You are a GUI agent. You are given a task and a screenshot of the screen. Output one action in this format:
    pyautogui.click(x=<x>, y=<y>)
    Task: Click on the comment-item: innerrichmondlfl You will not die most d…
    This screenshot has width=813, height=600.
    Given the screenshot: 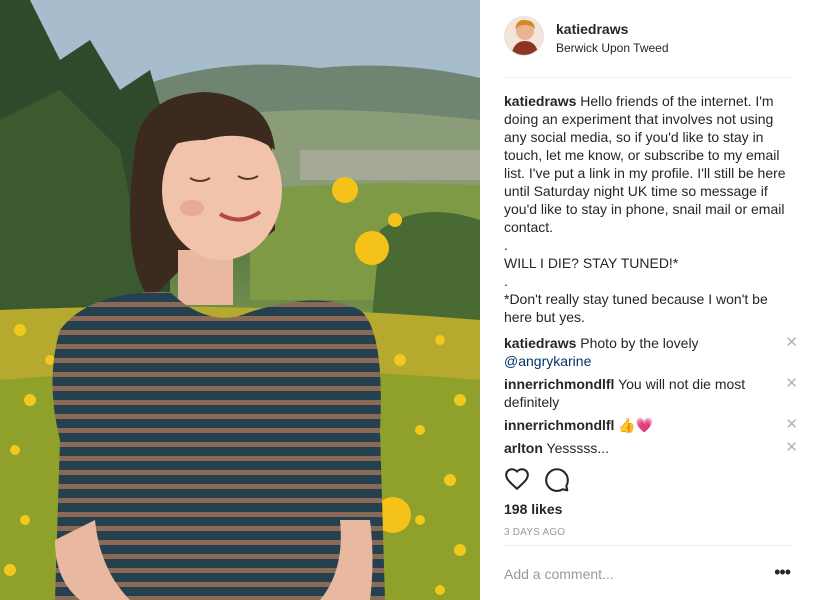 What is the action you would take?
    pyautogui.click(x=651, y=393)
    